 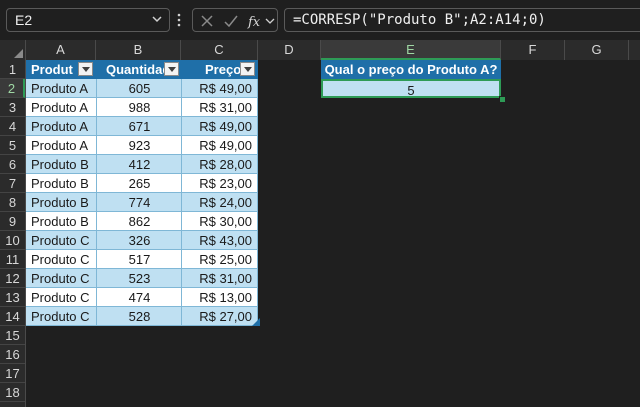 I want to click on enter-check-icon, so click(x=231, y=21).